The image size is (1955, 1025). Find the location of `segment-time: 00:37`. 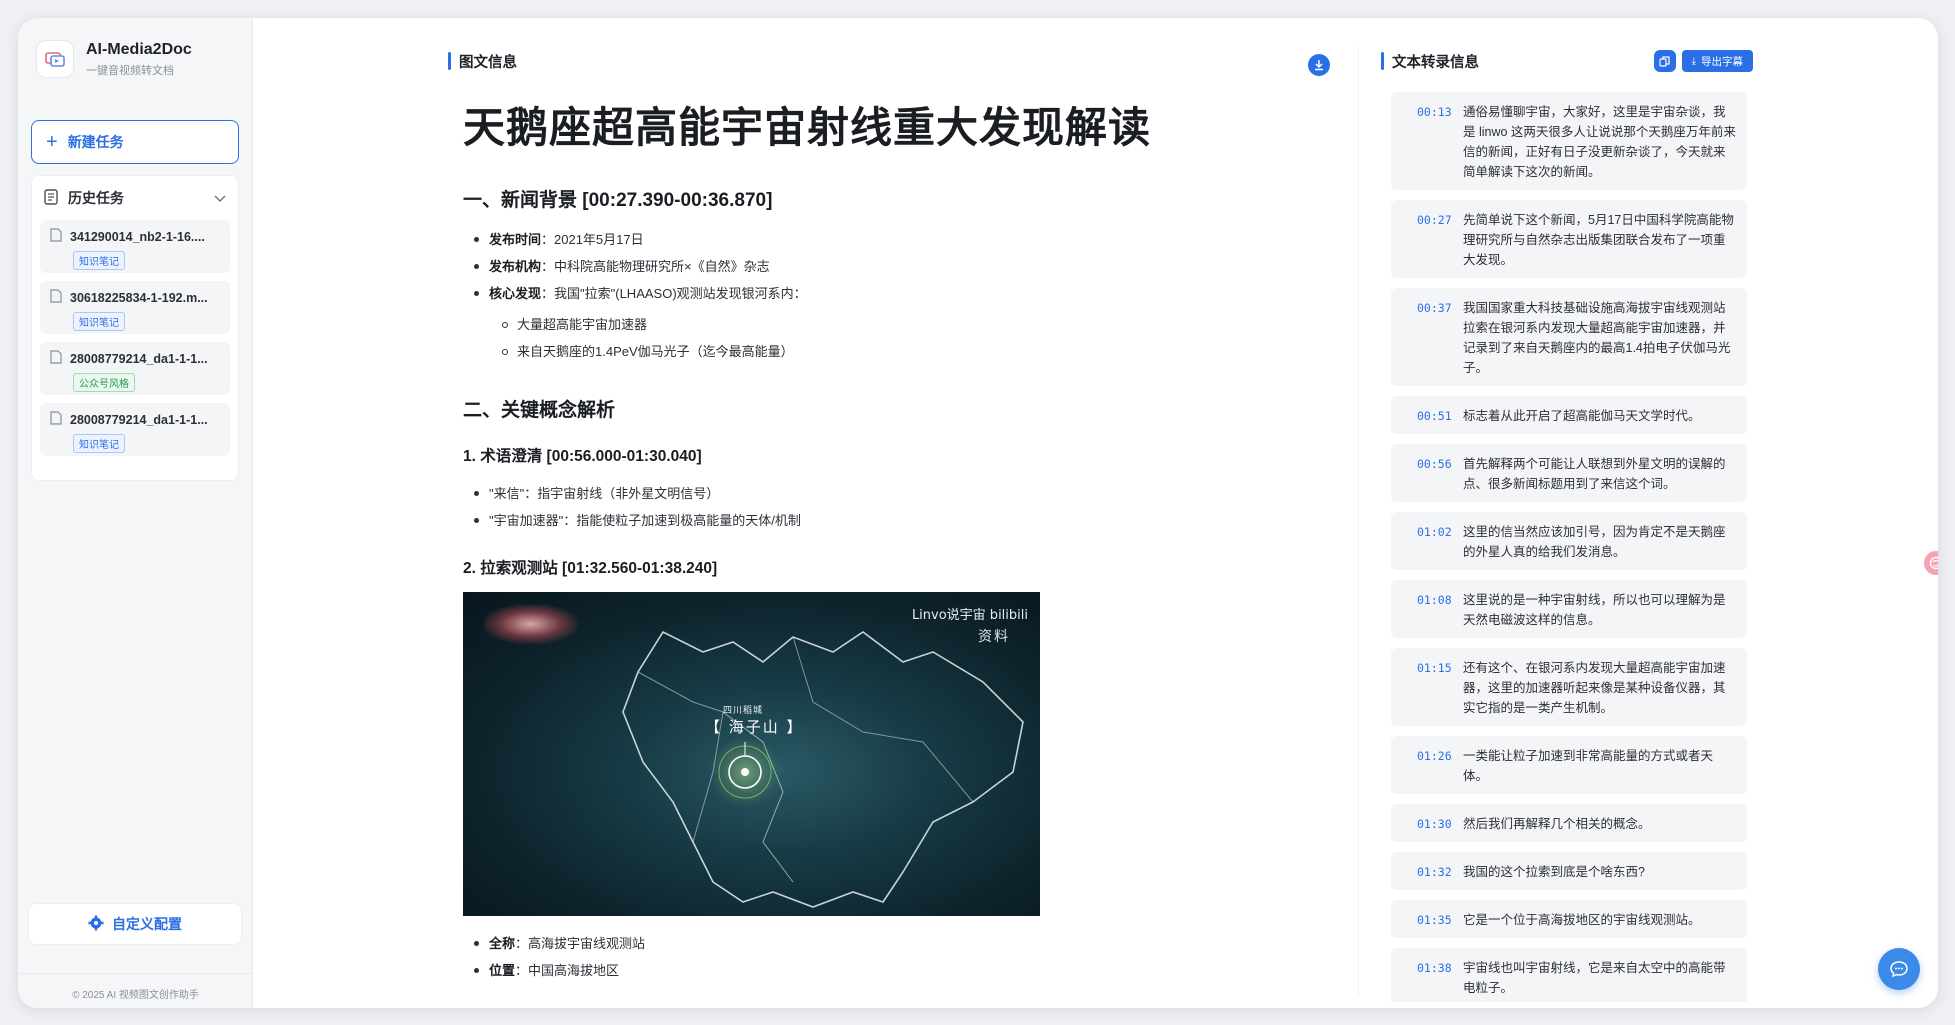

segment-time: 00:37 is located at coordinates (1434, 308).